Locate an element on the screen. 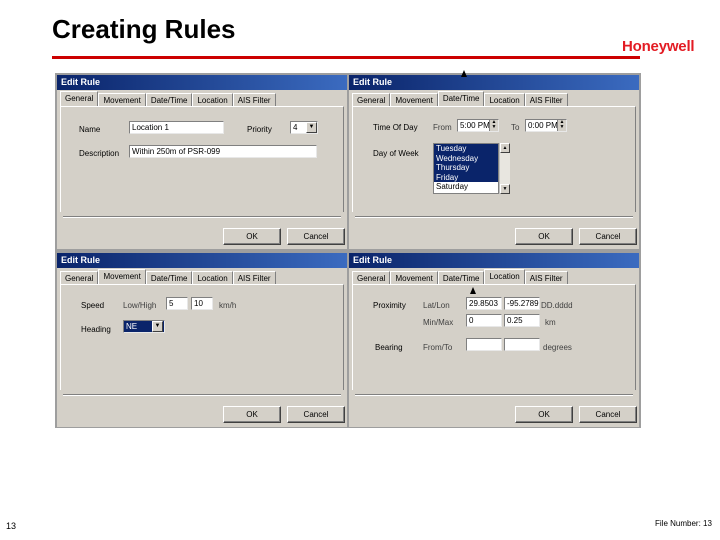  tab-panel: Speed Low/High 5 10 km/h Heading NE ▼ is located at coordinates (202, 337).